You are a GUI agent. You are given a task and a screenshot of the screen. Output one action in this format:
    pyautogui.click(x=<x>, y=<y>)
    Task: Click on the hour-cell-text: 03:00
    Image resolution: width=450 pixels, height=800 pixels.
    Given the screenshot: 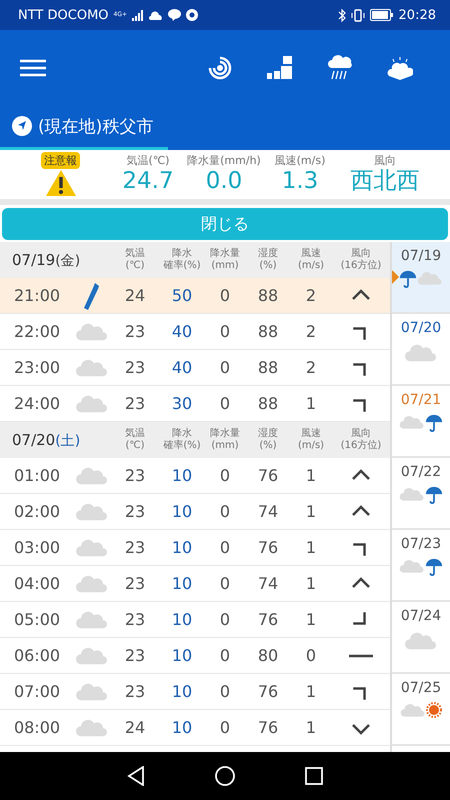 What is the action you would take?
    pyautogui.click(x=37, y=547)
    